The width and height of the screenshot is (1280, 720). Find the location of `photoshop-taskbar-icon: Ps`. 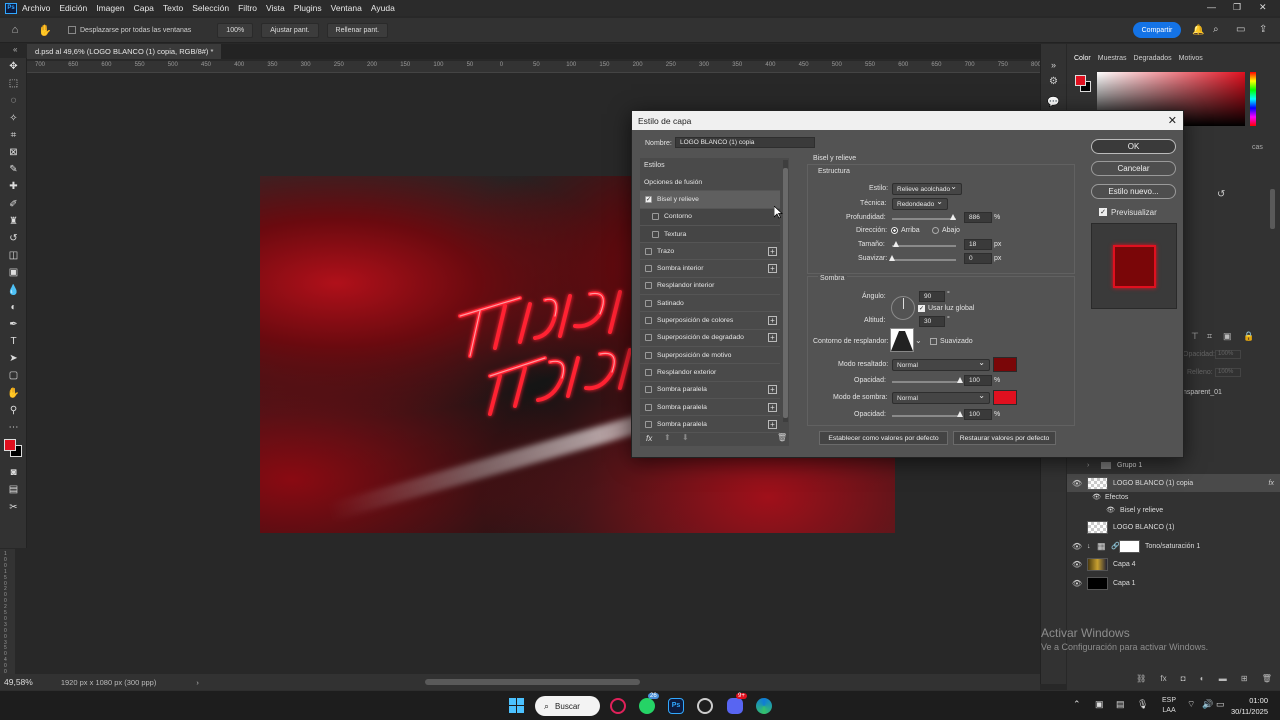

photoshop-taskbar-icon: Ps is located at coordinates (676, 706).